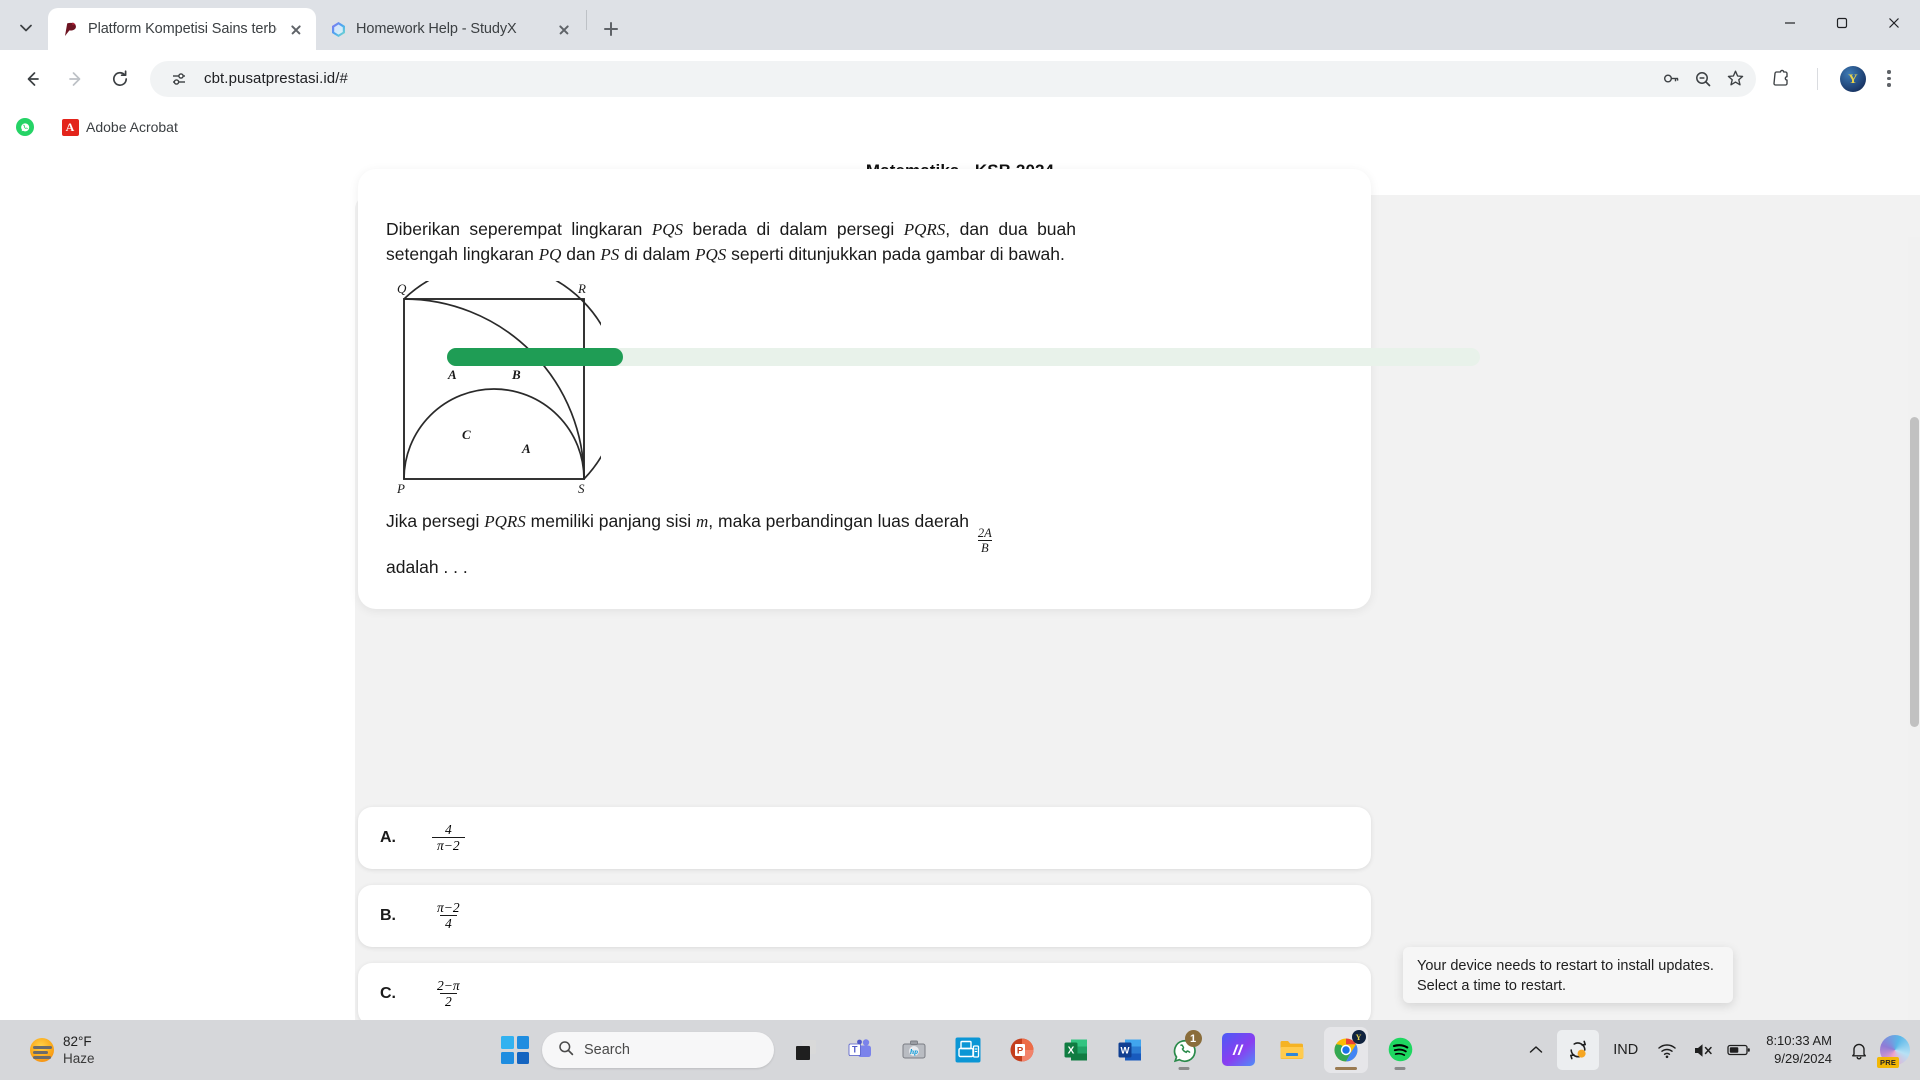  What do you see at coordinates (1859, 1050) in the screenshot?
I see `notifications-bell-icon` at bounding box center [1859, 1050].